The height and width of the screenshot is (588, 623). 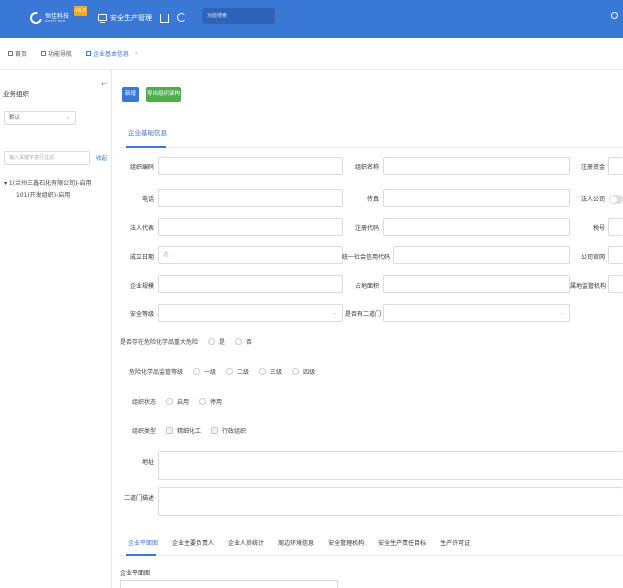 I want to click on org-code-label: 组织编码, so click(x=141, y=167).